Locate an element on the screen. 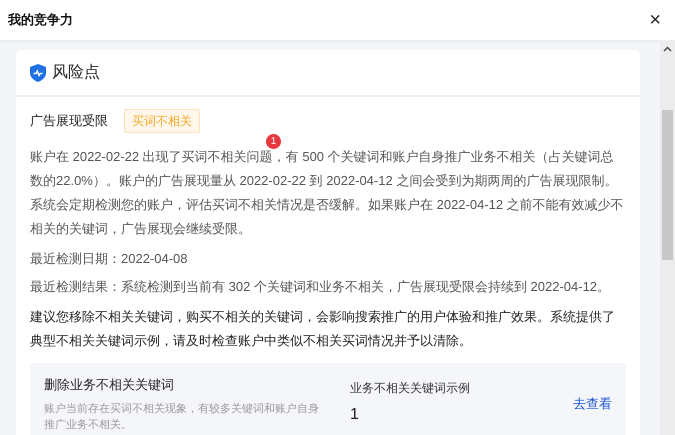 The height and width of the screenshot is (435, 675). scrollbar is located at coordinates (667, 238).